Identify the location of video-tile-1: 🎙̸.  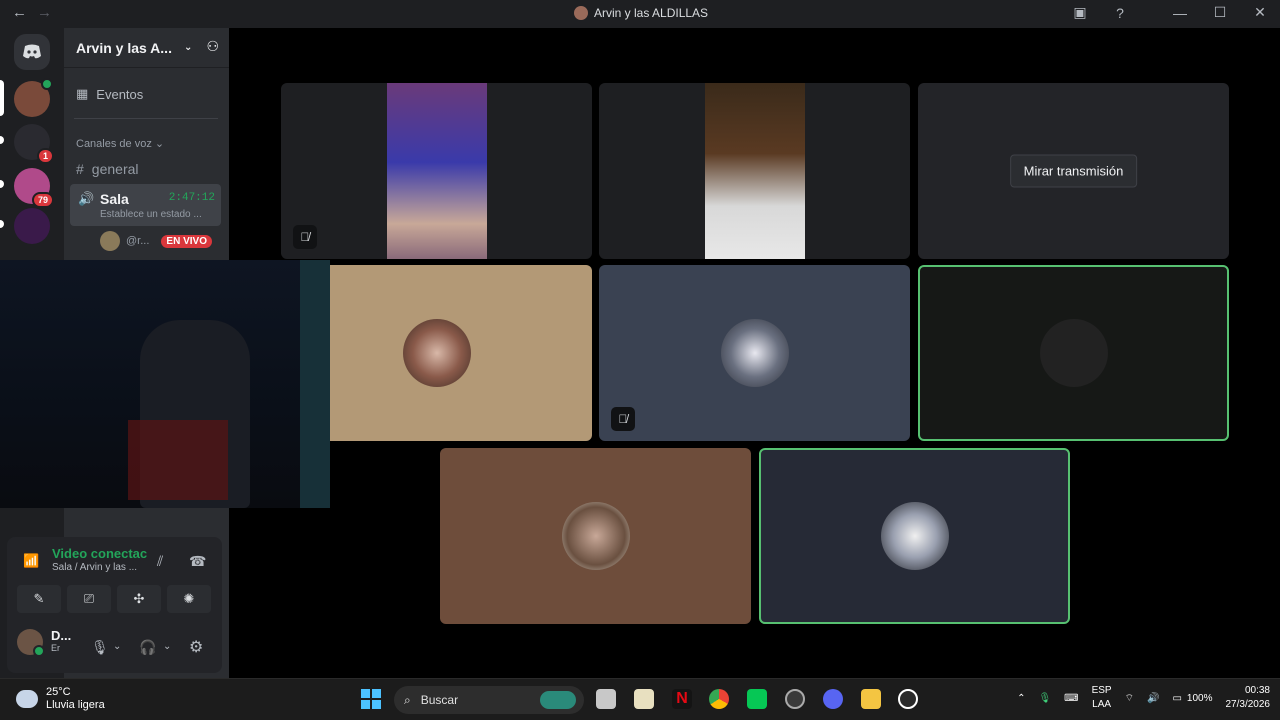
(436, 171).